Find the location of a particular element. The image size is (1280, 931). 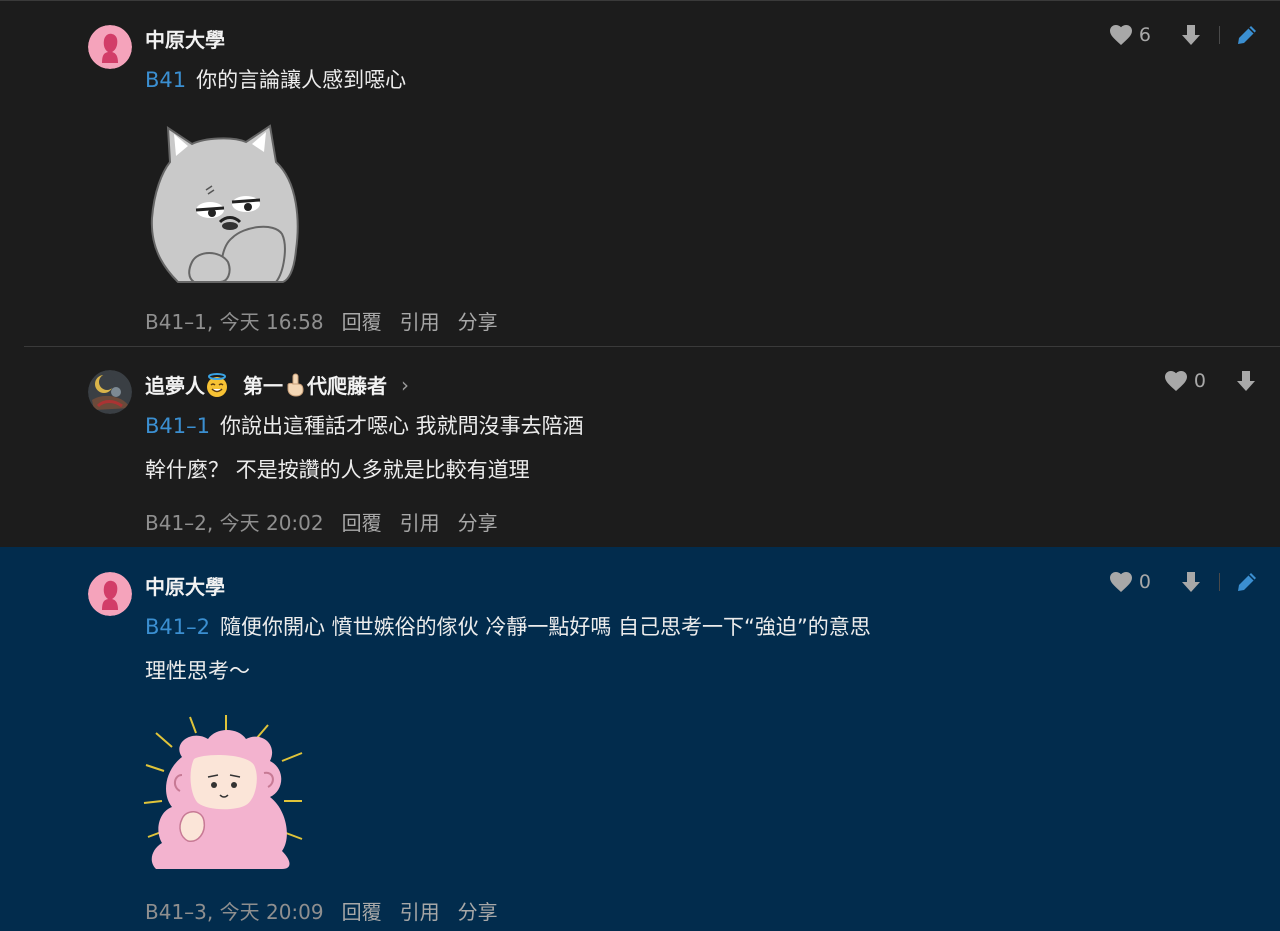

author-title-text: 第一 is located at coordinates (263, 386).